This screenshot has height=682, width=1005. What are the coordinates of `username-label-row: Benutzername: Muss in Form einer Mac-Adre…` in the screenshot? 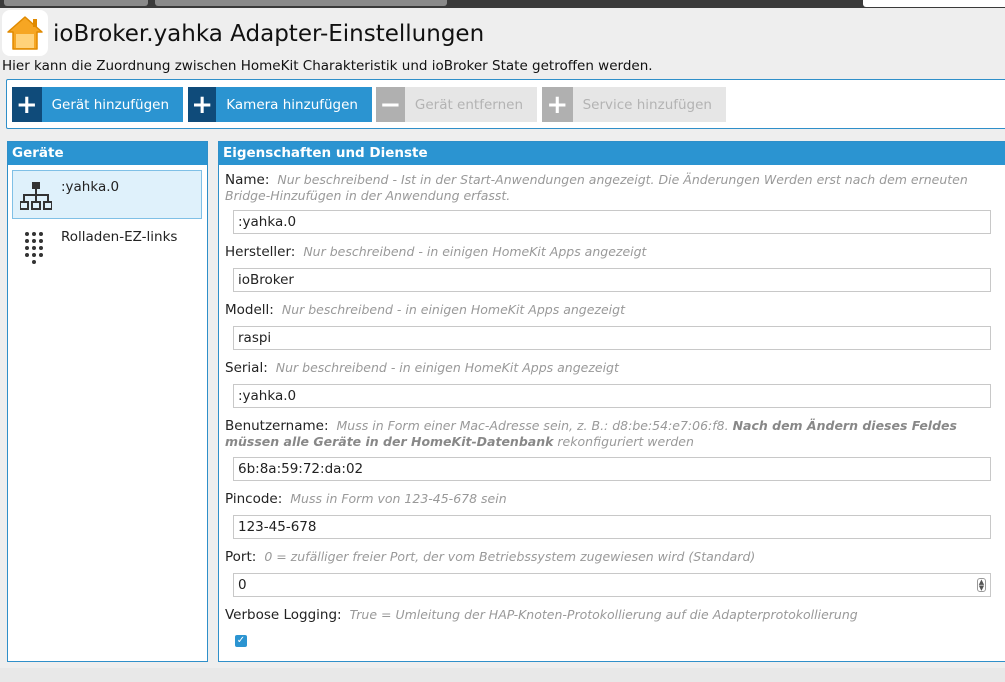 It's located at (610, 434).